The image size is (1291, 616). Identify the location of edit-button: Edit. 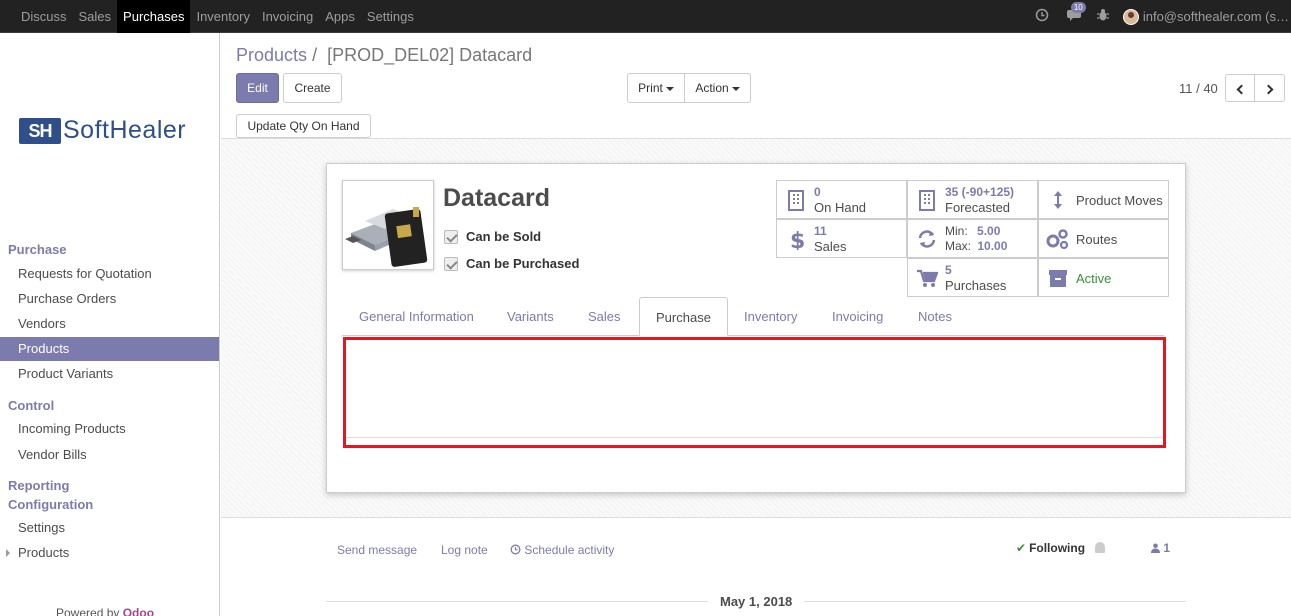
(257, 88).